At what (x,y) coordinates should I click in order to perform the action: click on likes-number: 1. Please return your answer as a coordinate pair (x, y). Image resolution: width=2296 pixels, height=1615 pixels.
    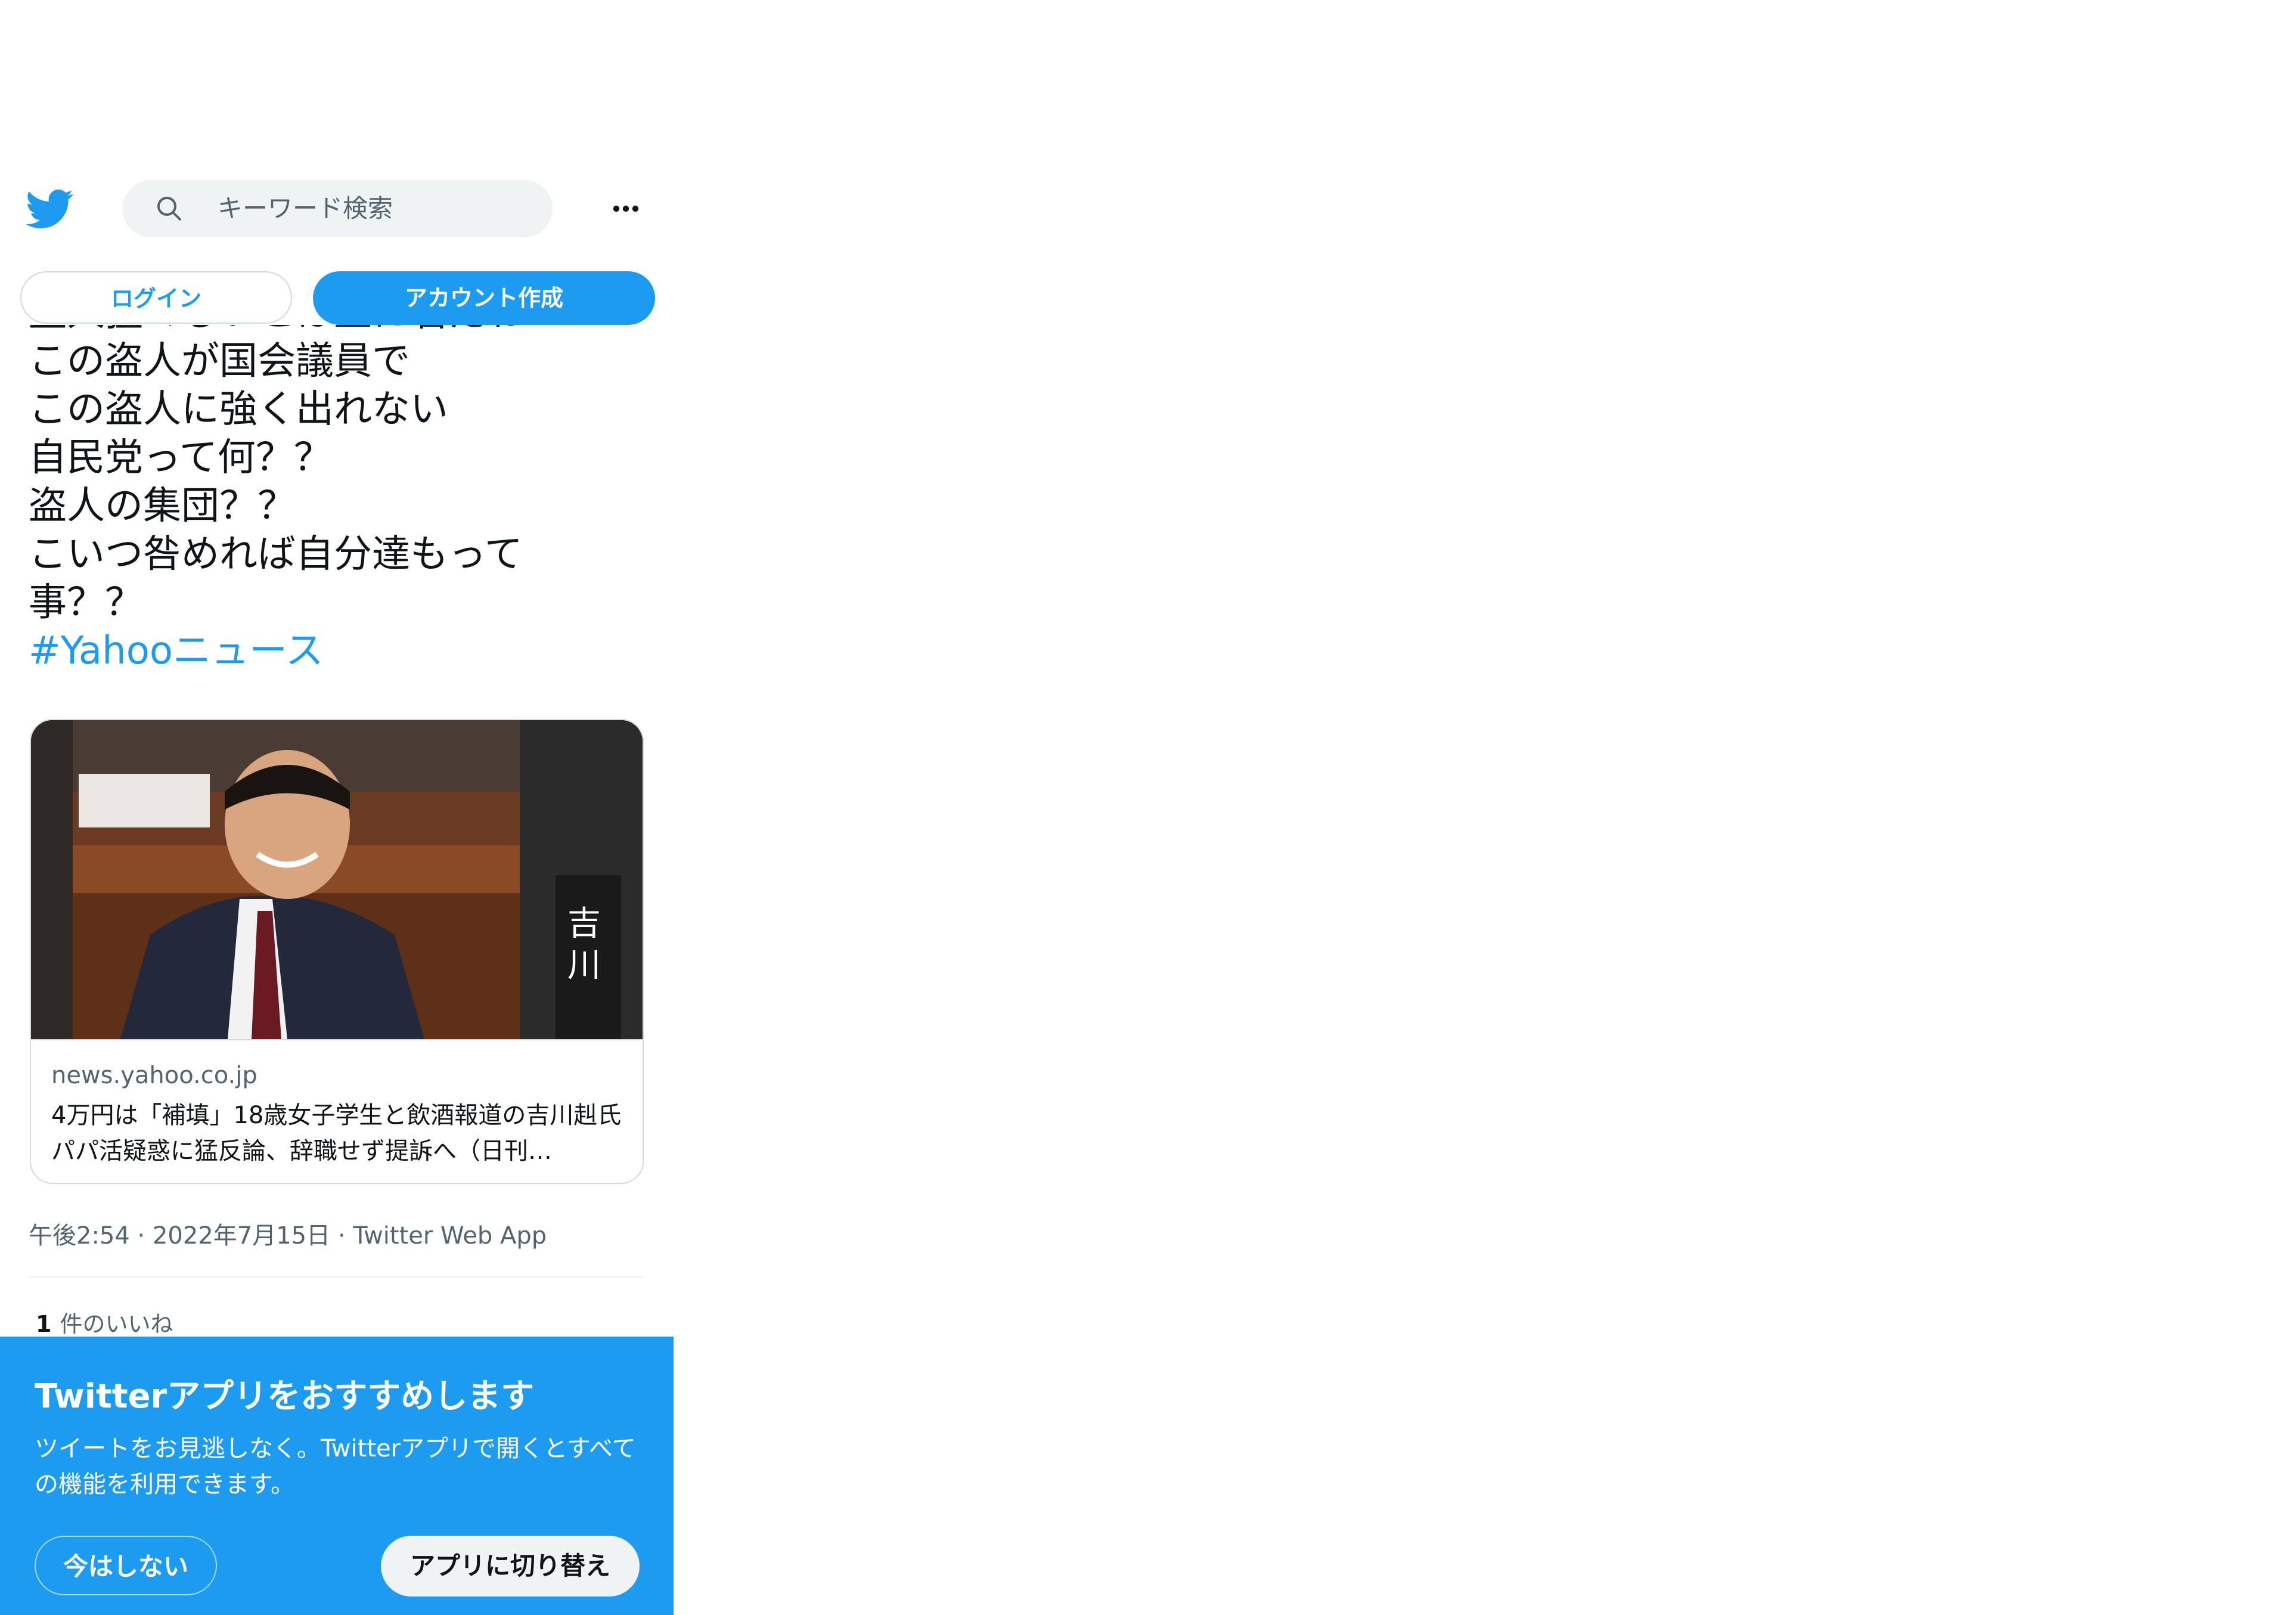
    Looking at the image, I should click on (44, 1324).